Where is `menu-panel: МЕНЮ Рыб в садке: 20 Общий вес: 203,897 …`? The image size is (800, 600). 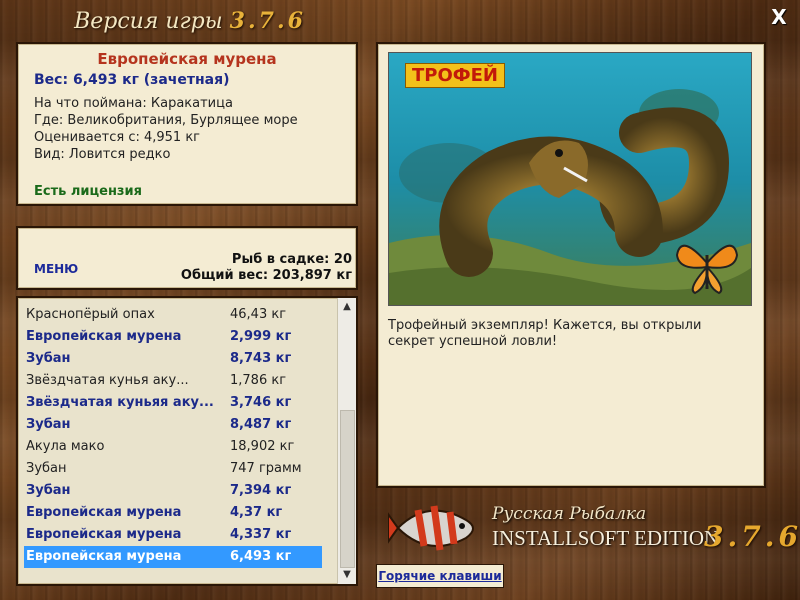 menu-panel: МЕНЮ Рыб в садке: 20 Общий вес: 203,897 … is located at coordinates (187, 258).